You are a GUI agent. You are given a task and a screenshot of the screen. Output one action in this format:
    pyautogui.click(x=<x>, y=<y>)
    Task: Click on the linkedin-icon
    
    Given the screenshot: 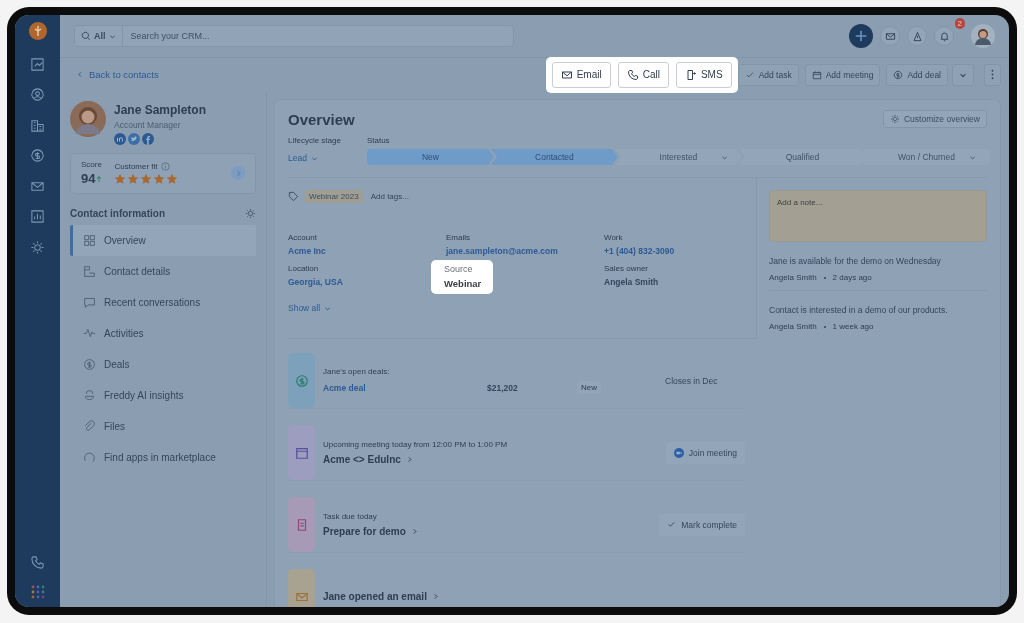 What is the action you would take?
    pyautogui.click(x=120, y=139)
    